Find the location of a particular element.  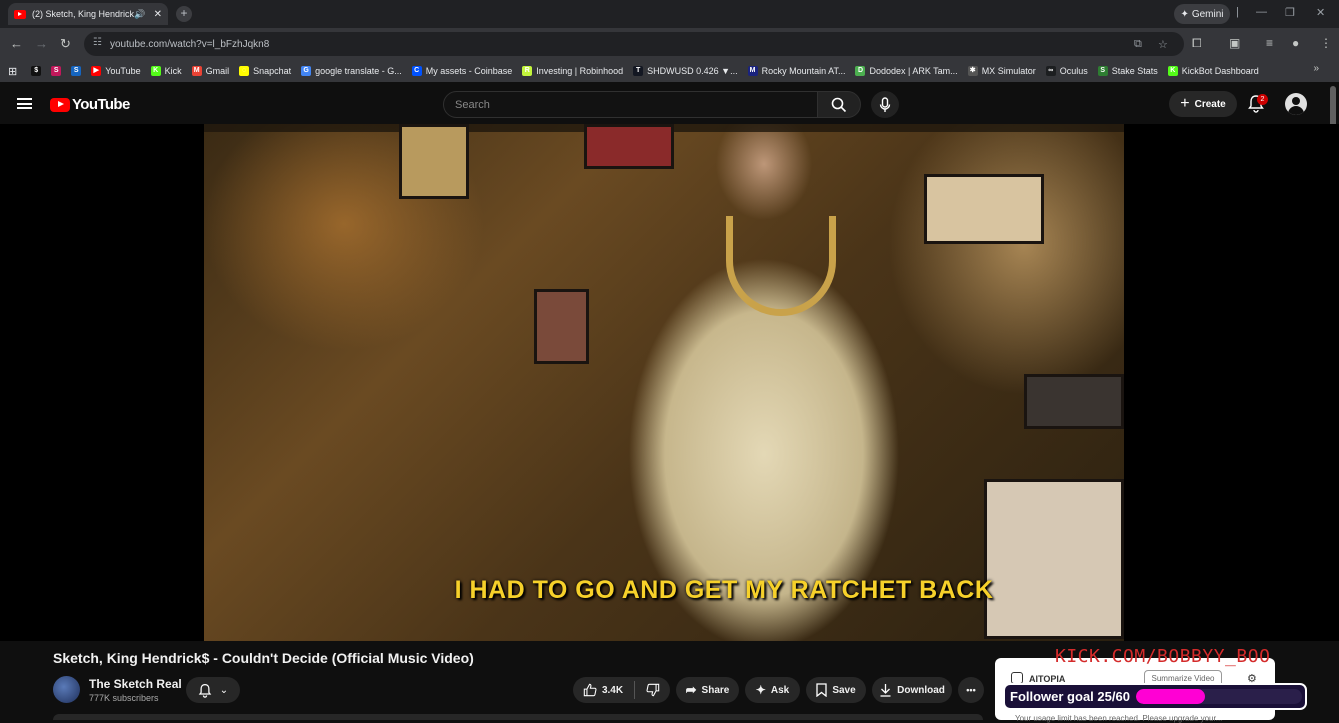

gemini-button: ✦ Gemini is located at coordinates (1202, 14).